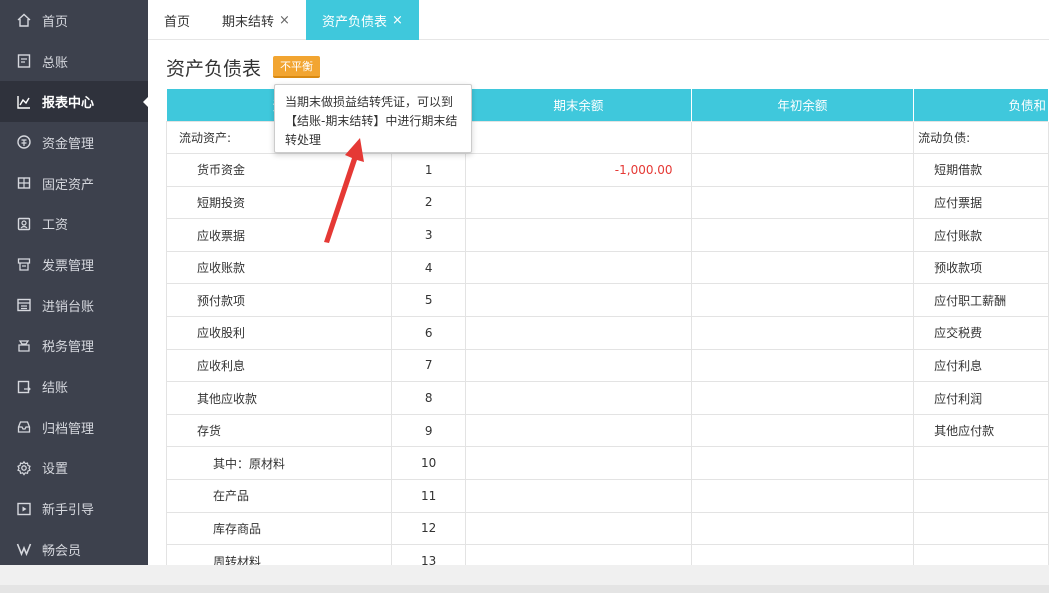  I want to click on sidebar-item-funds: 资金管理, so click(74, 142).